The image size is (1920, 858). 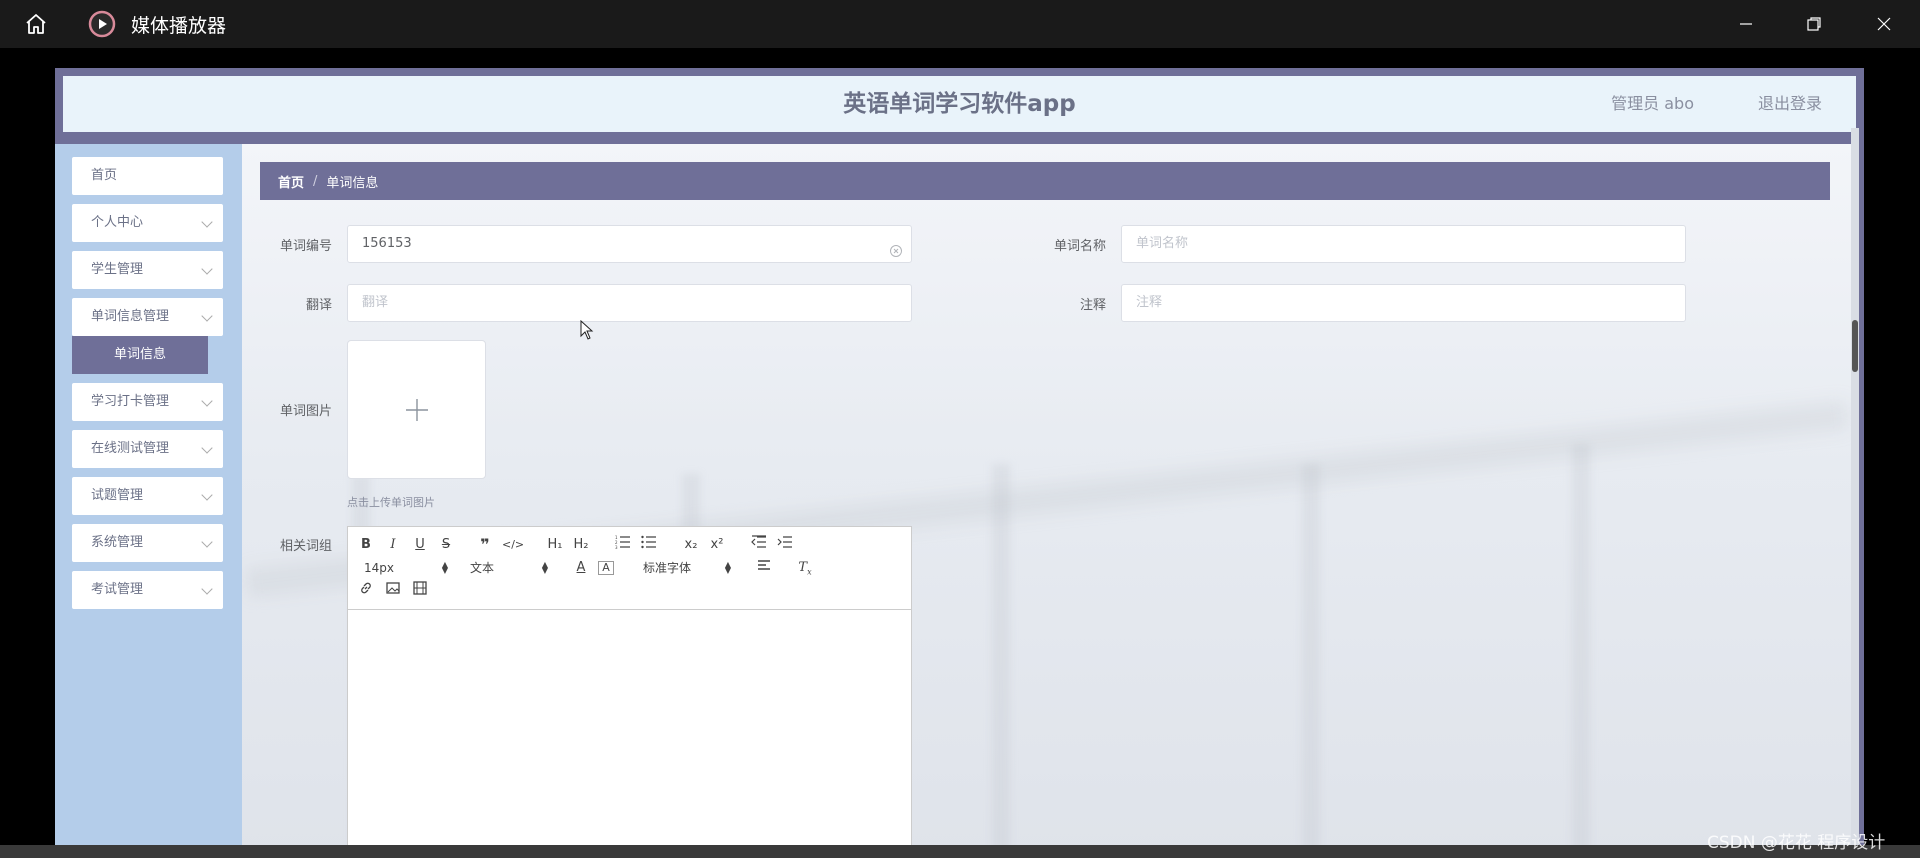 I want to click on sidebar-item-online-test-management: 在线测试管理, so click(x=147, y=449).